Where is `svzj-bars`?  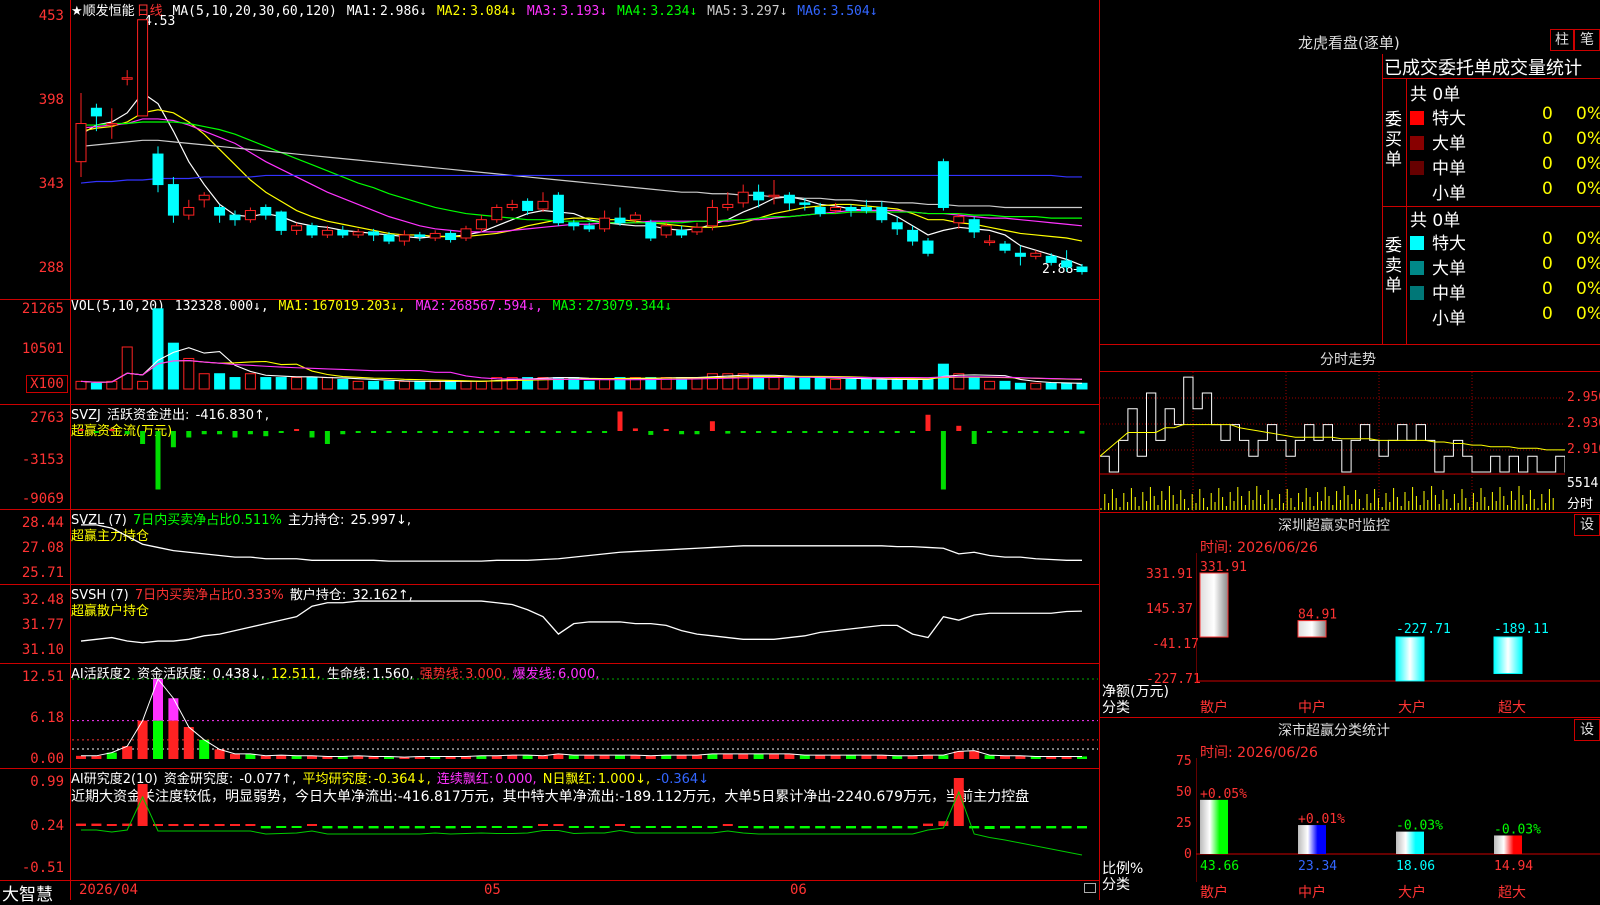 svzj-bars is located at coordinates (585, 455).